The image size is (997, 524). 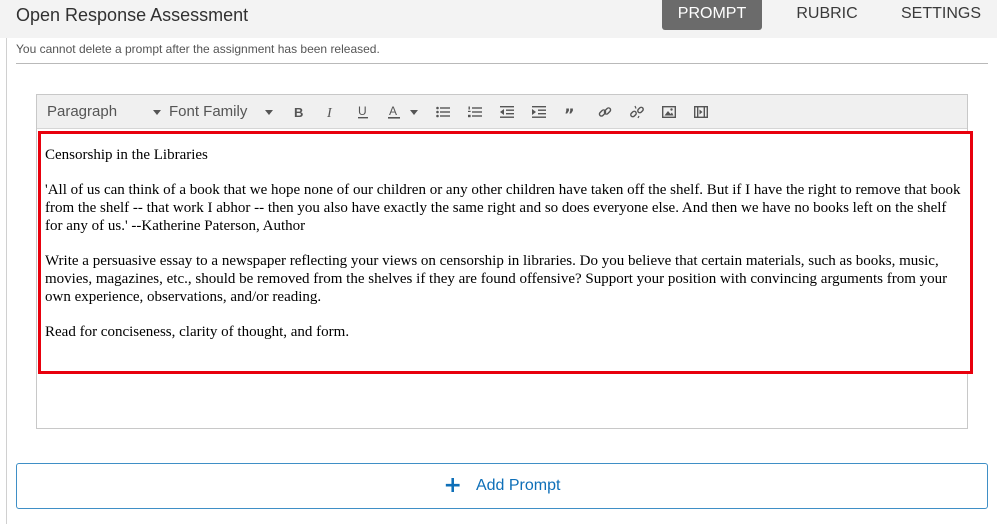 What do you see at coordinates (475, 112) in the screenshot?
I see `numbered-list-icon` at bounding box center [475, 112].